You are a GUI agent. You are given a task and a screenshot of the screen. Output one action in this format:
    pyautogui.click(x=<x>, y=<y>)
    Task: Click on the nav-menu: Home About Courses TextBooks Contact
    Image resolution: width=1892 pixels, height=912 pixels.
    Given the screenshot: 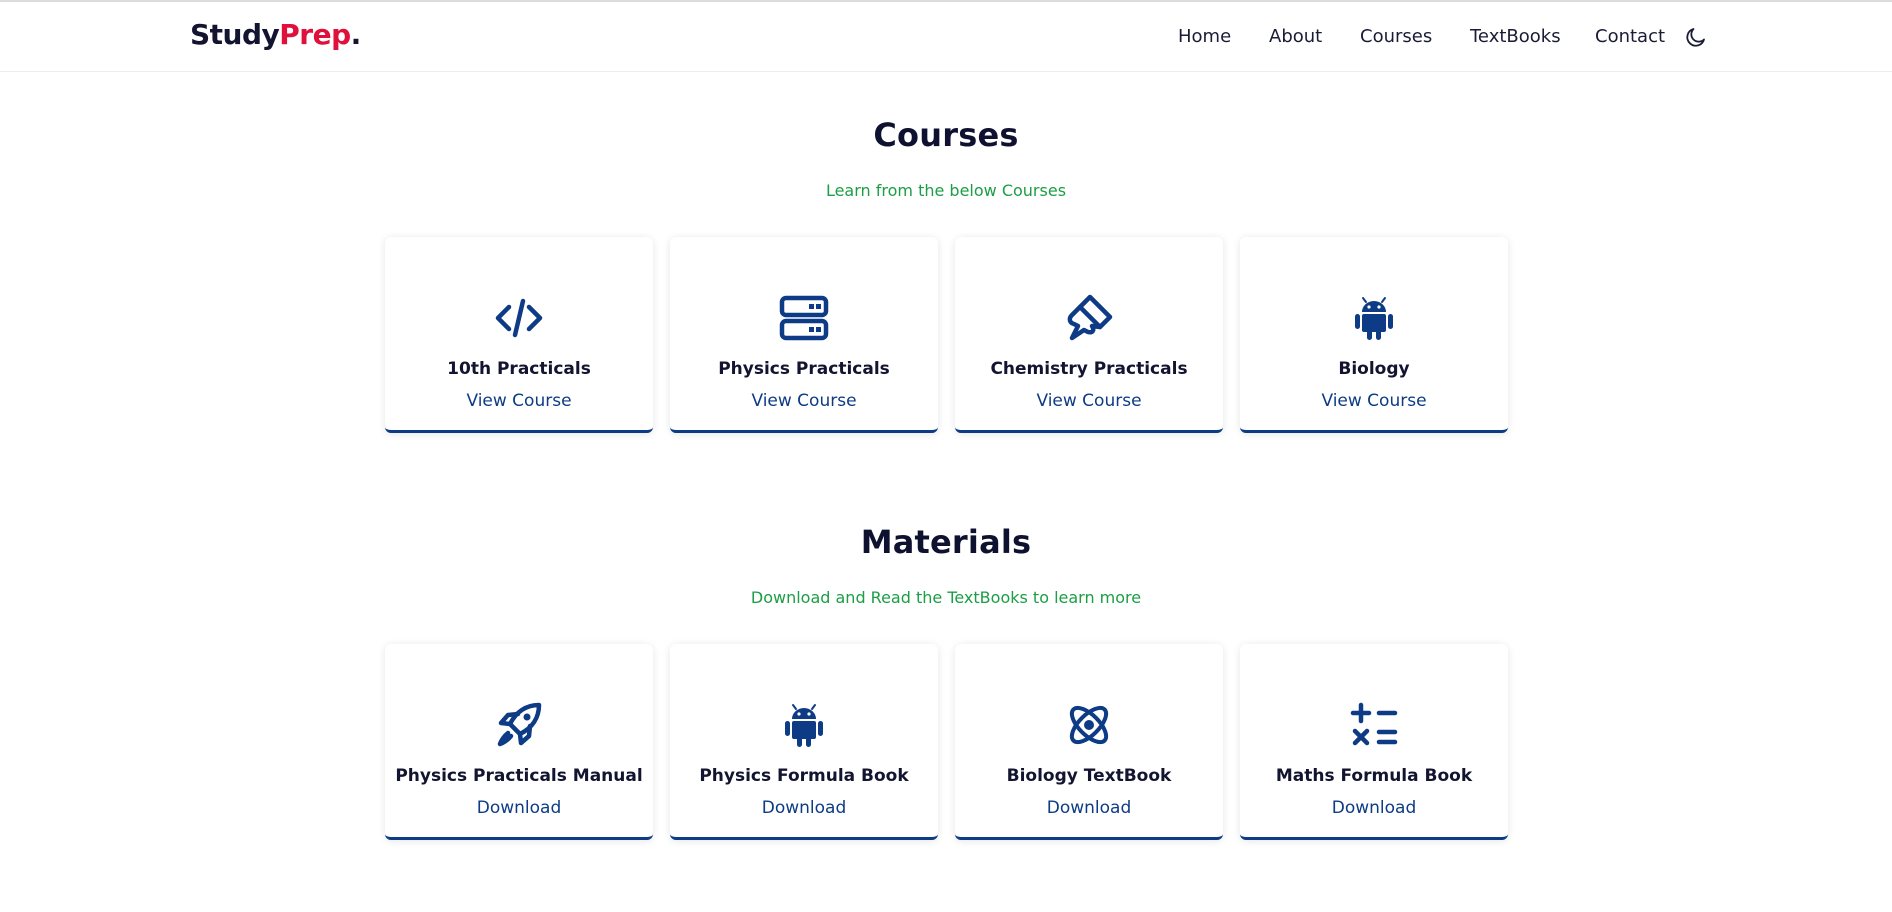 What is the action you would take?
    pyautogui.click(x=946, y=38)
    